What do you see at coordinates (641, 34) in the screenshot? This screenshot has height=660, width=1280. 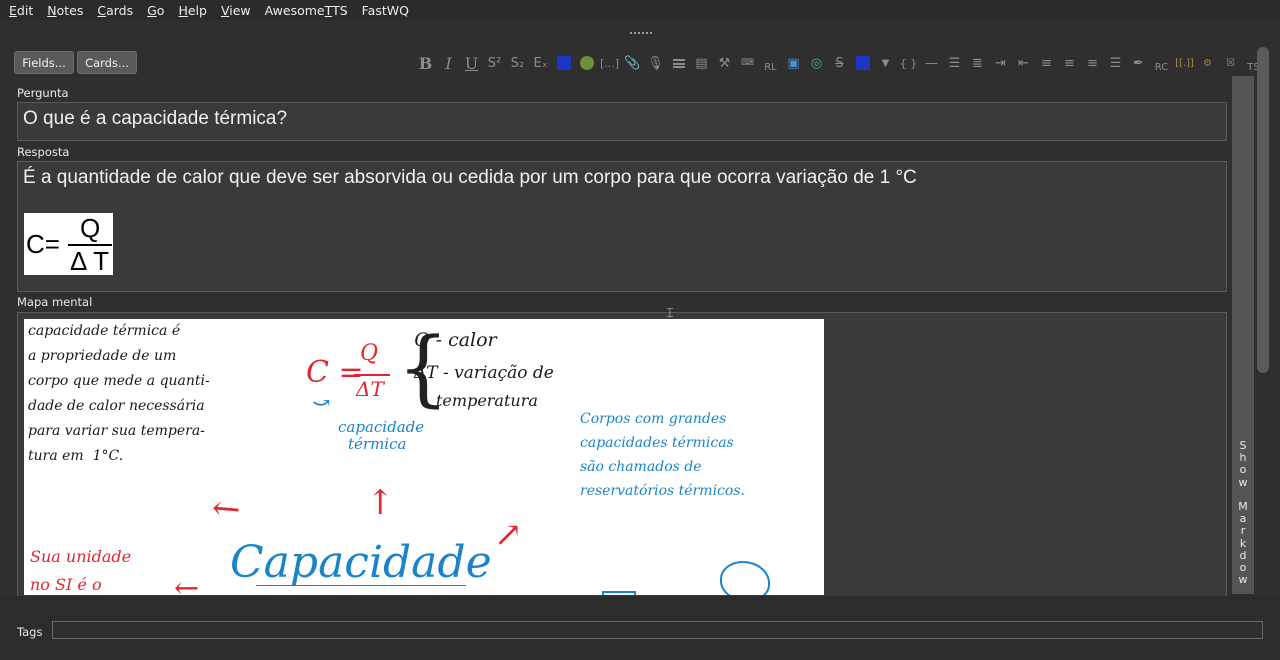 I see `drag-handle` at bounding box center [641, 34].